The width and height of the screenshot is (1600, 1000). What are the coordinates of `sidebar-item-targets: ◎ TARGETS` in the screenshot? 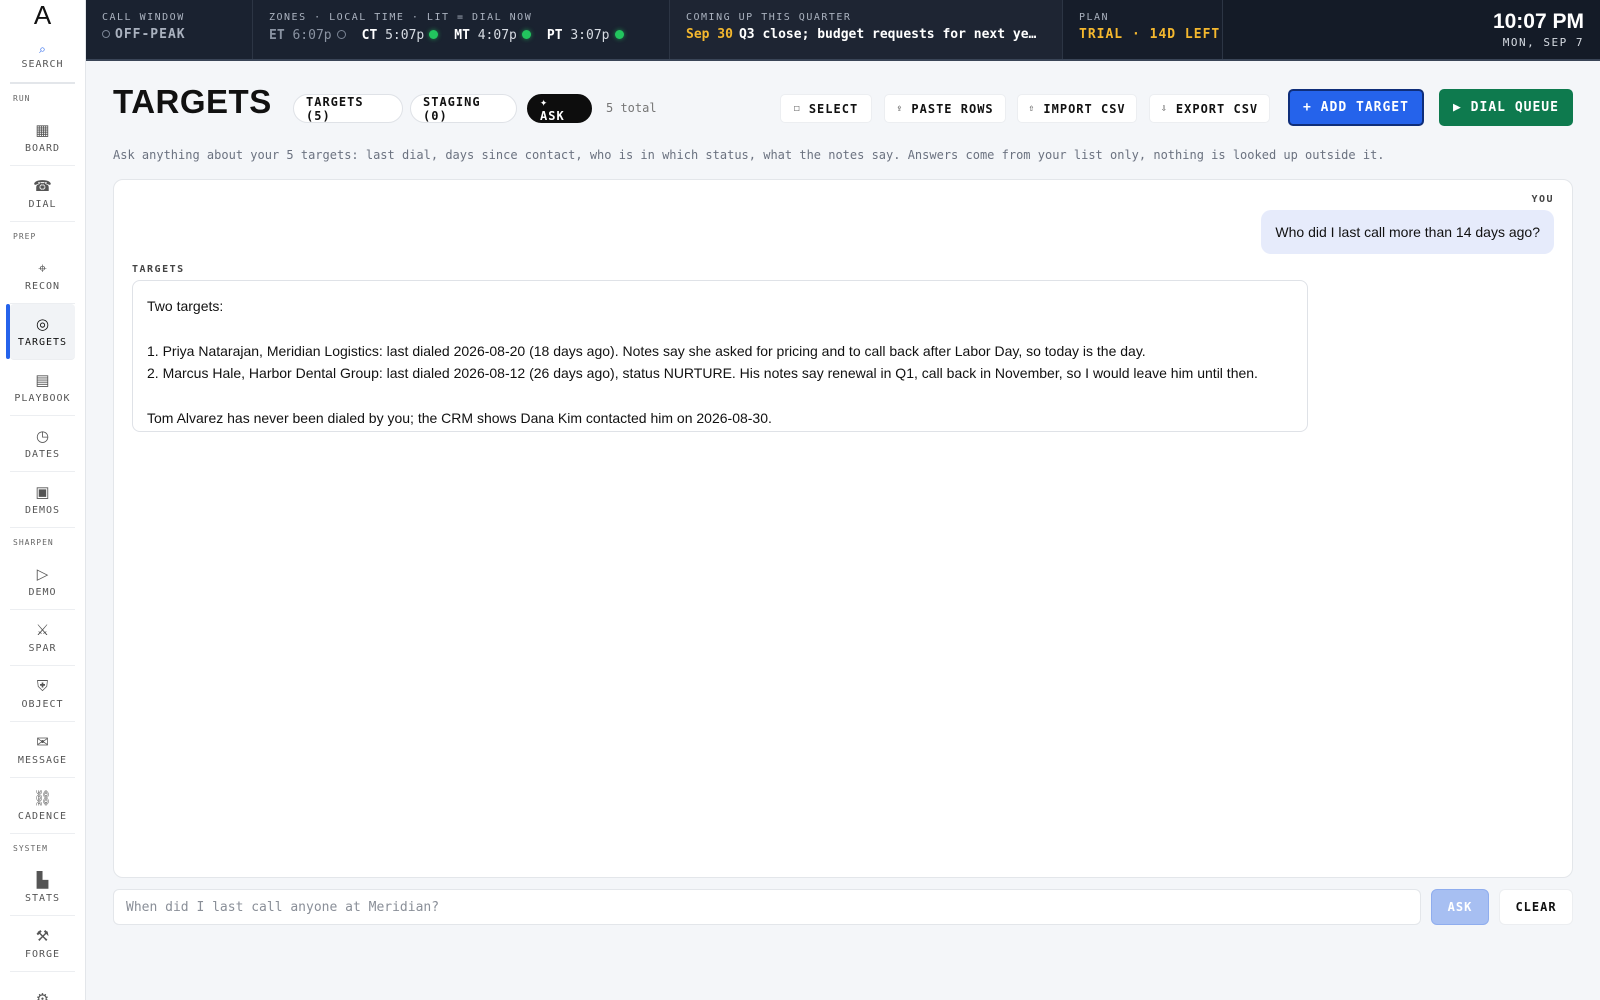 It's located at (40, 332).